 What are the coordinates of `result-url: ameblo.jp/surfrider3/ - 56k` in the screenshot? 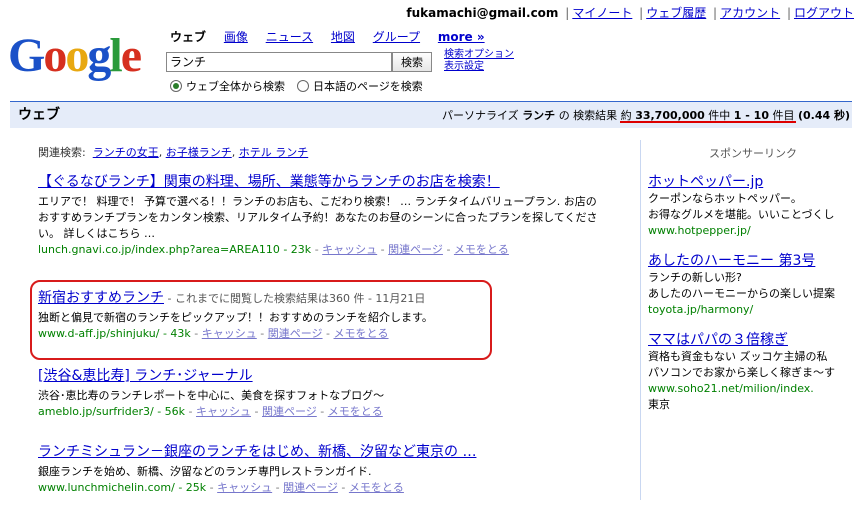 It's located at (112, 411).